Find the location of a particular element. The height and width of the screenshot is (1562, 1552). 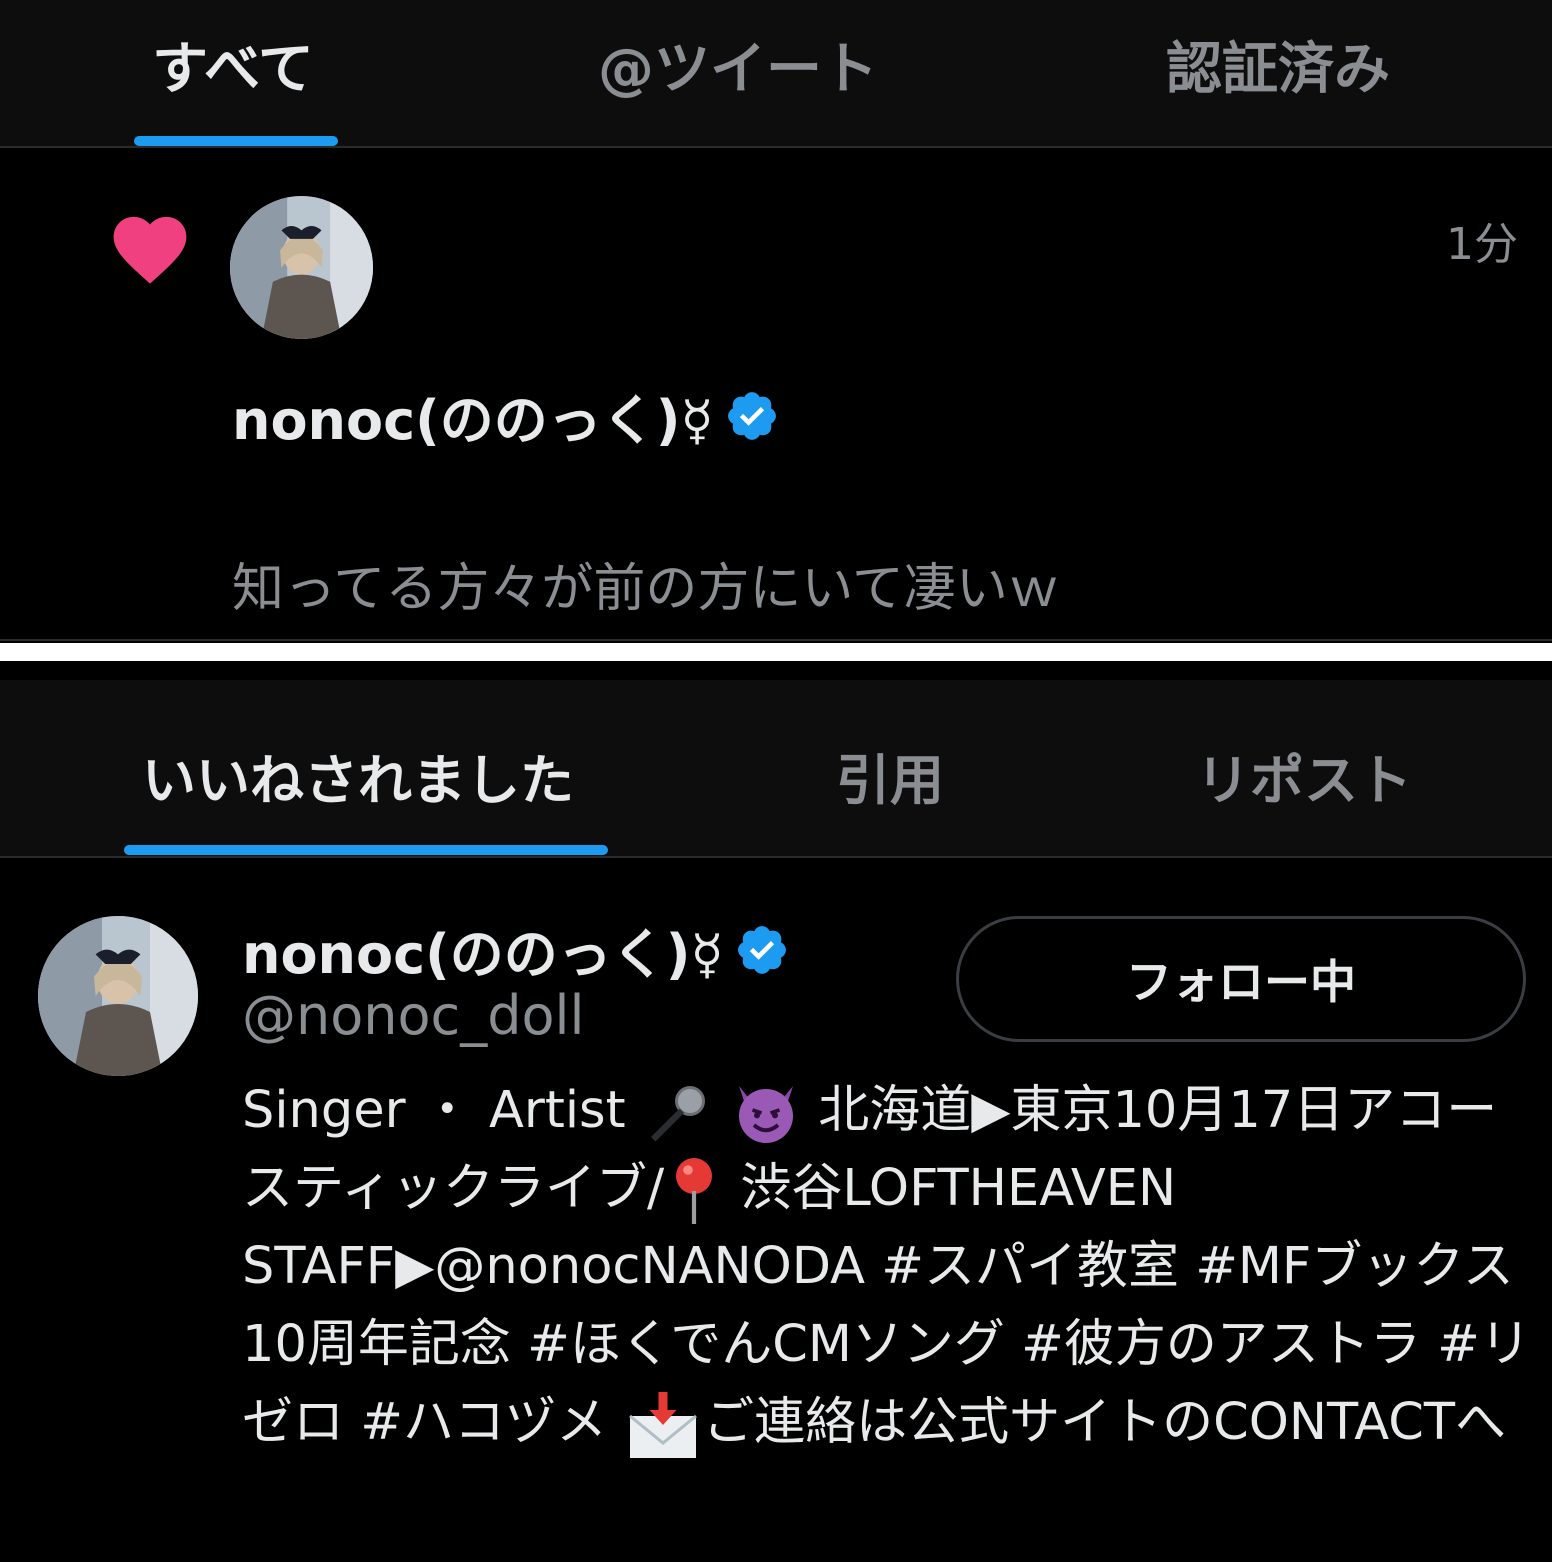

tab-liked-by: いいねされました is located at coordinates (358, 775).